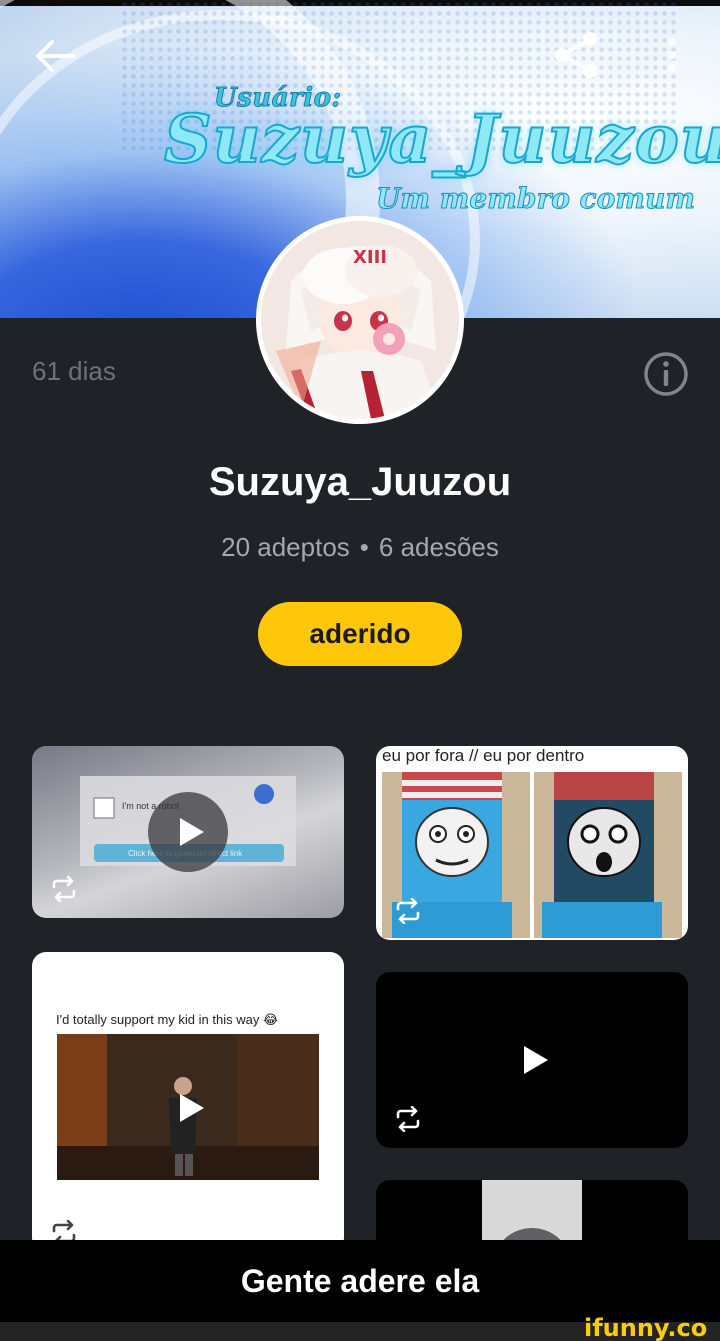  I want to click on post-caption: I'd totally support my kid in this way 😂, so click(167, 1019).